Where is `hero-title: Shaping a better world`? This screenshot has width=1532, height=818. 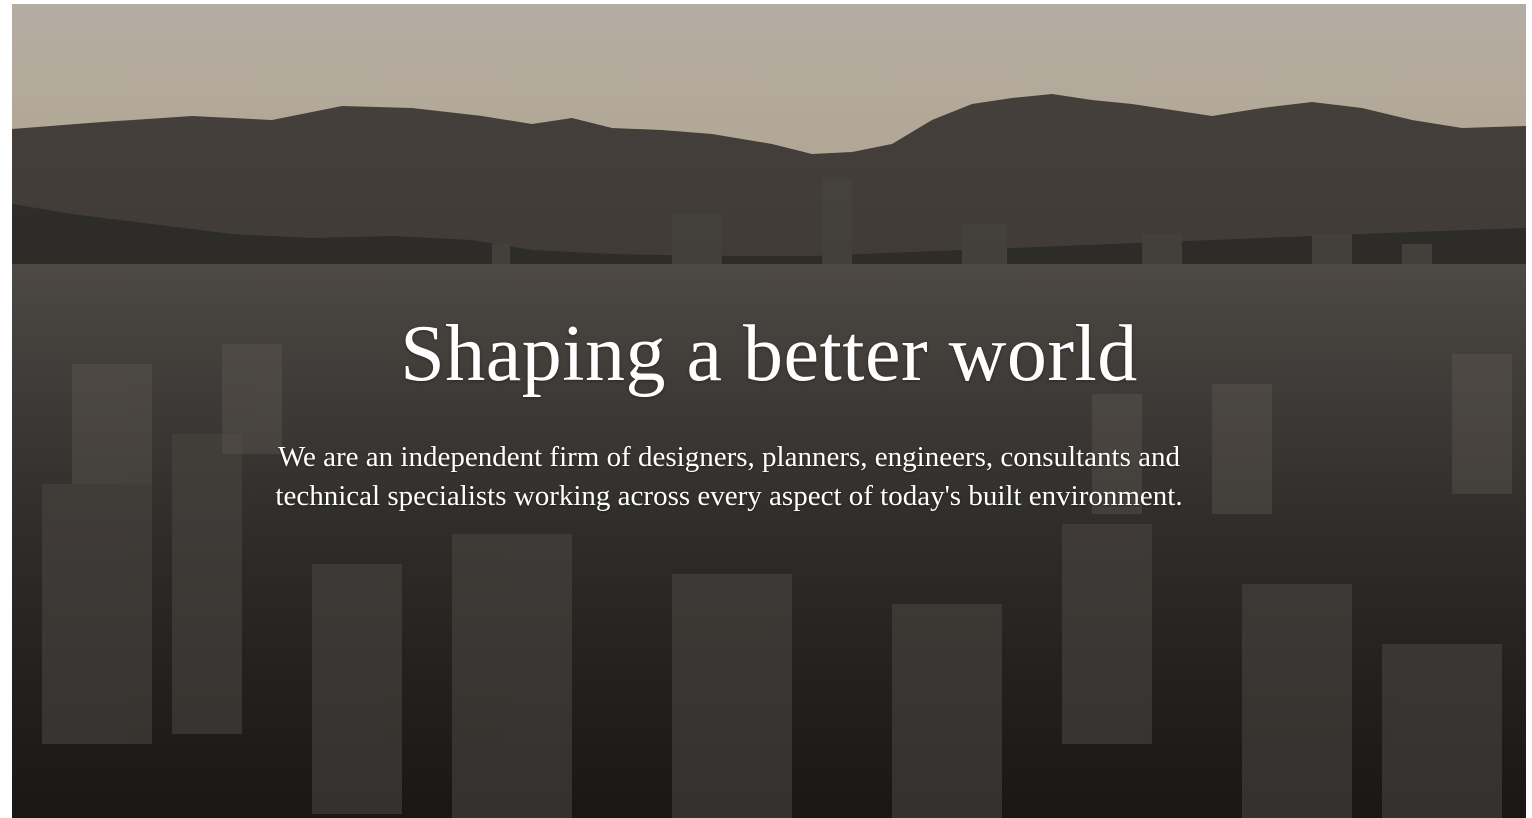 hero-title: Shaping a better world is located at coordinates (769, 354).